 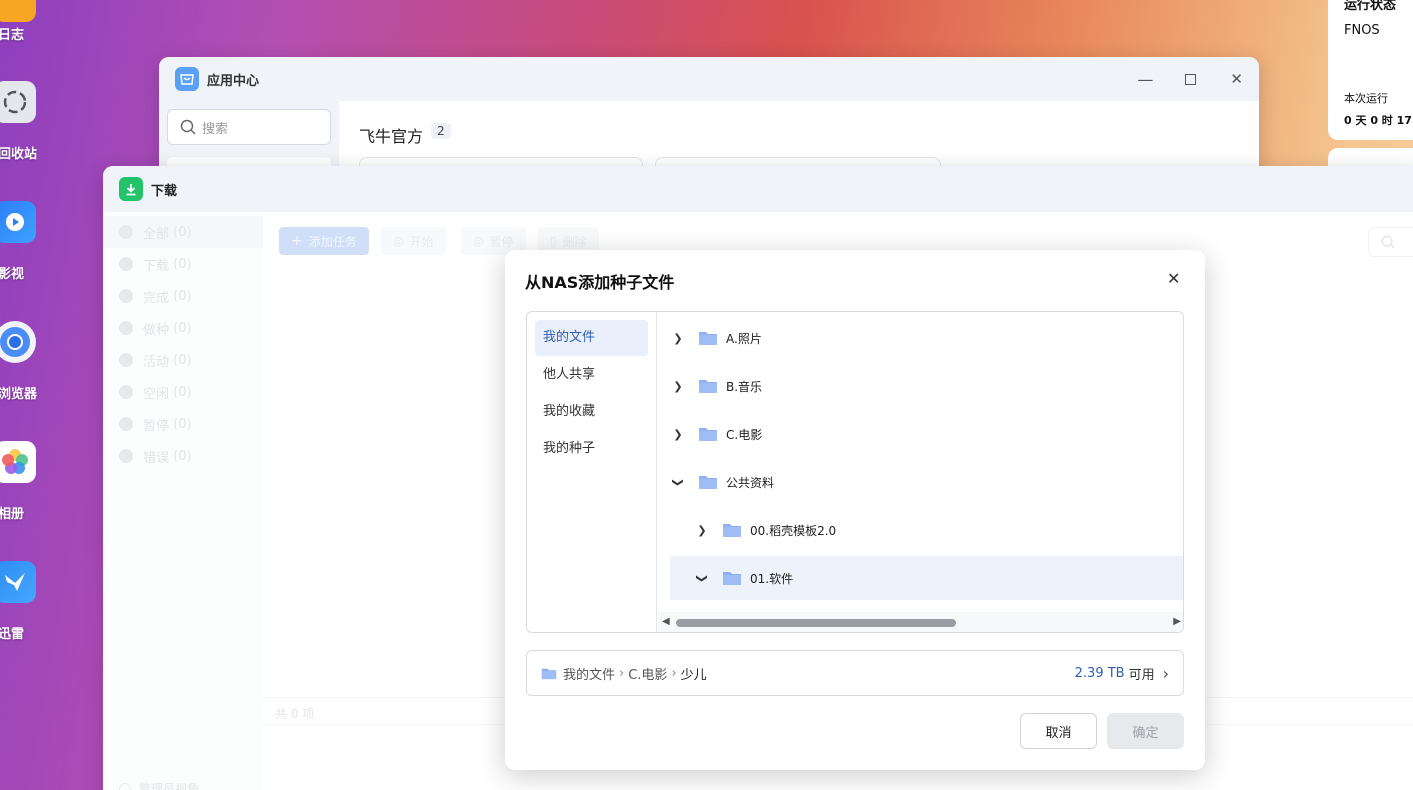 I want to click on scroll-left-icon: ◀, so click(x=666, y=621).